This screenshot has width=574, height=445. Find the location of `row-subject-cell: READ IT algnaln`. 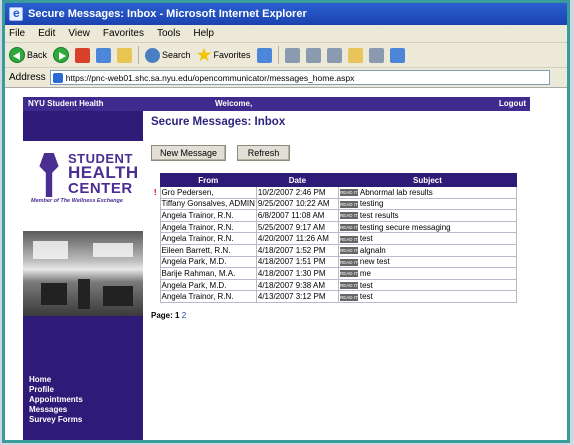

row-subject-cell: READ IT algnaln is located at coordinates (427, 250).